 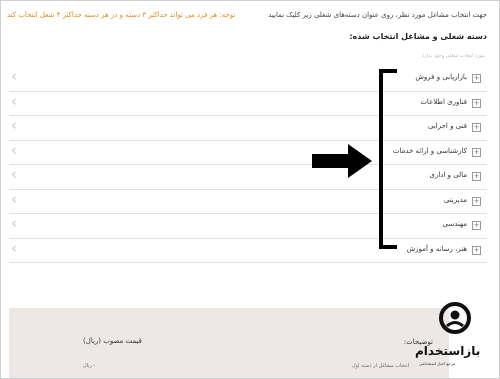 I want to click on category-label: مالی و اداری, so click(x=448, y=175).